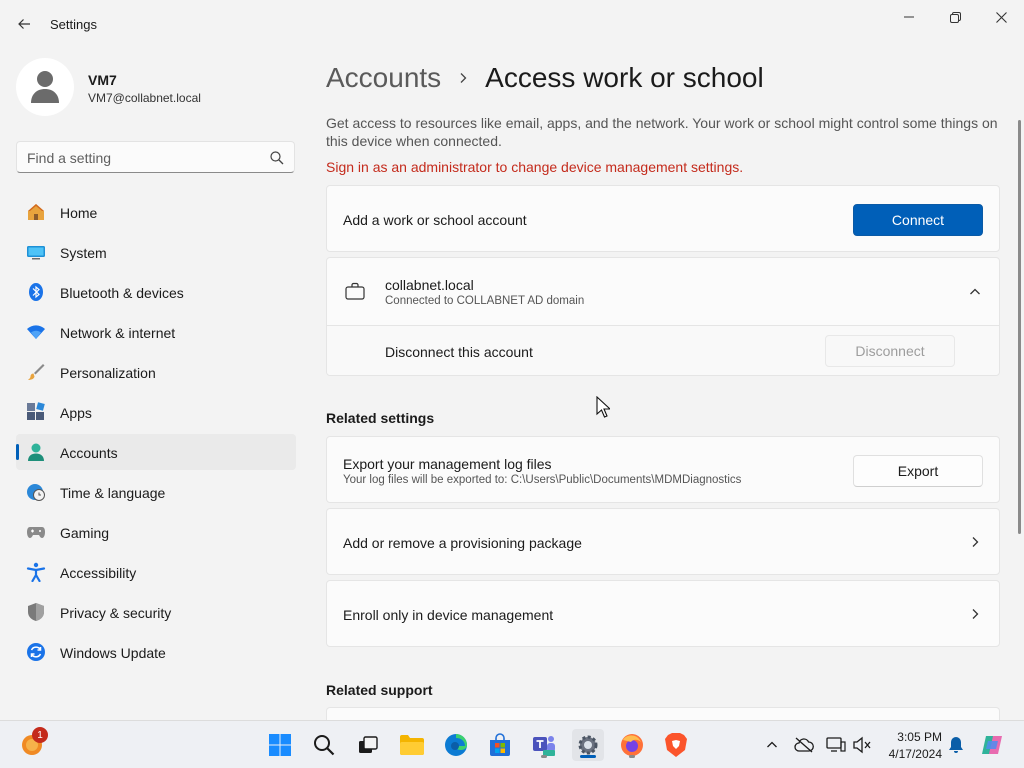 The width and height of the screenshot is (1024, 768). What do you see at coordinates (36, 492) in the screenshot?
I see `globe-clock-icon` at bounding box center [36, 492].